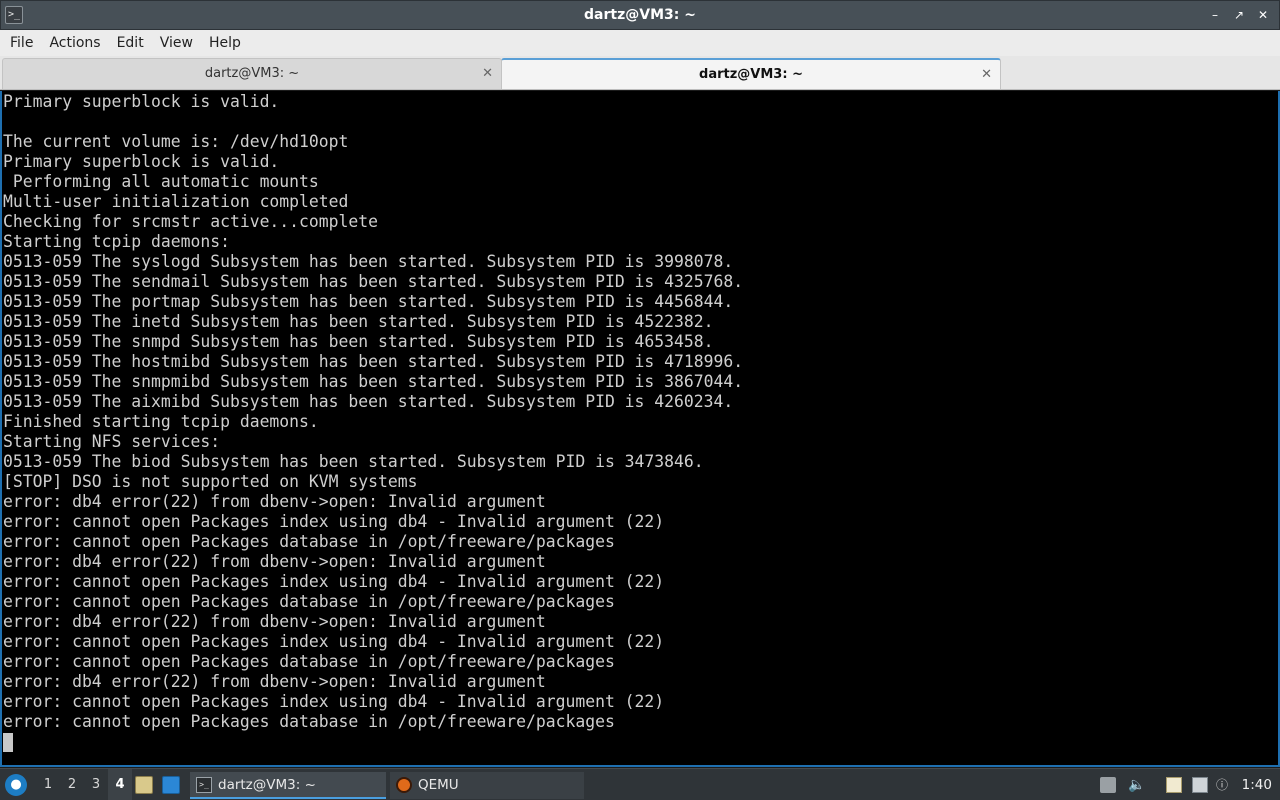 This screenshot has height=800, width=1280. I want to click on taskbar-task-terminal: >_ dartz@VM3: ~, so click(288, 785).